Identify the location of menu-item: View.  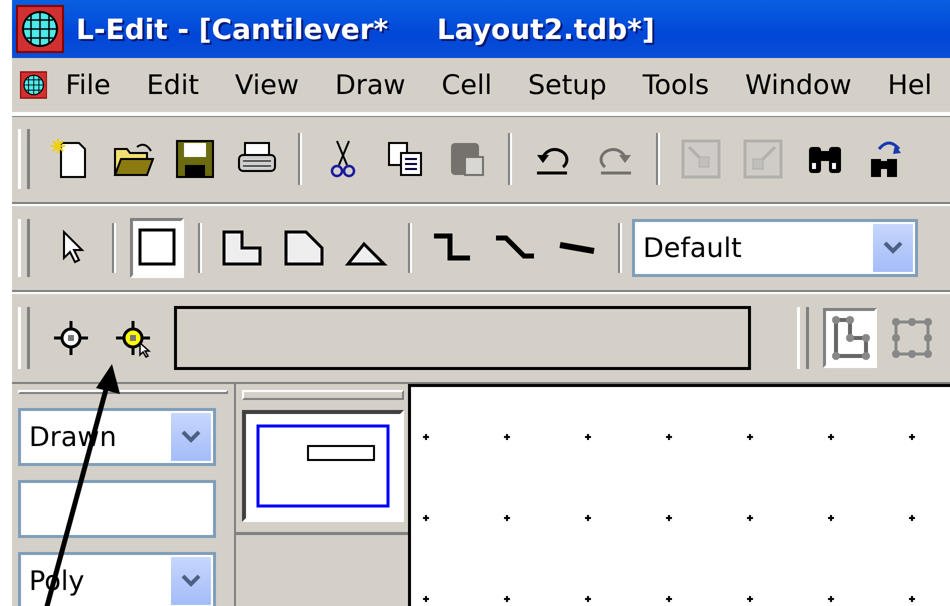
(266, 85).